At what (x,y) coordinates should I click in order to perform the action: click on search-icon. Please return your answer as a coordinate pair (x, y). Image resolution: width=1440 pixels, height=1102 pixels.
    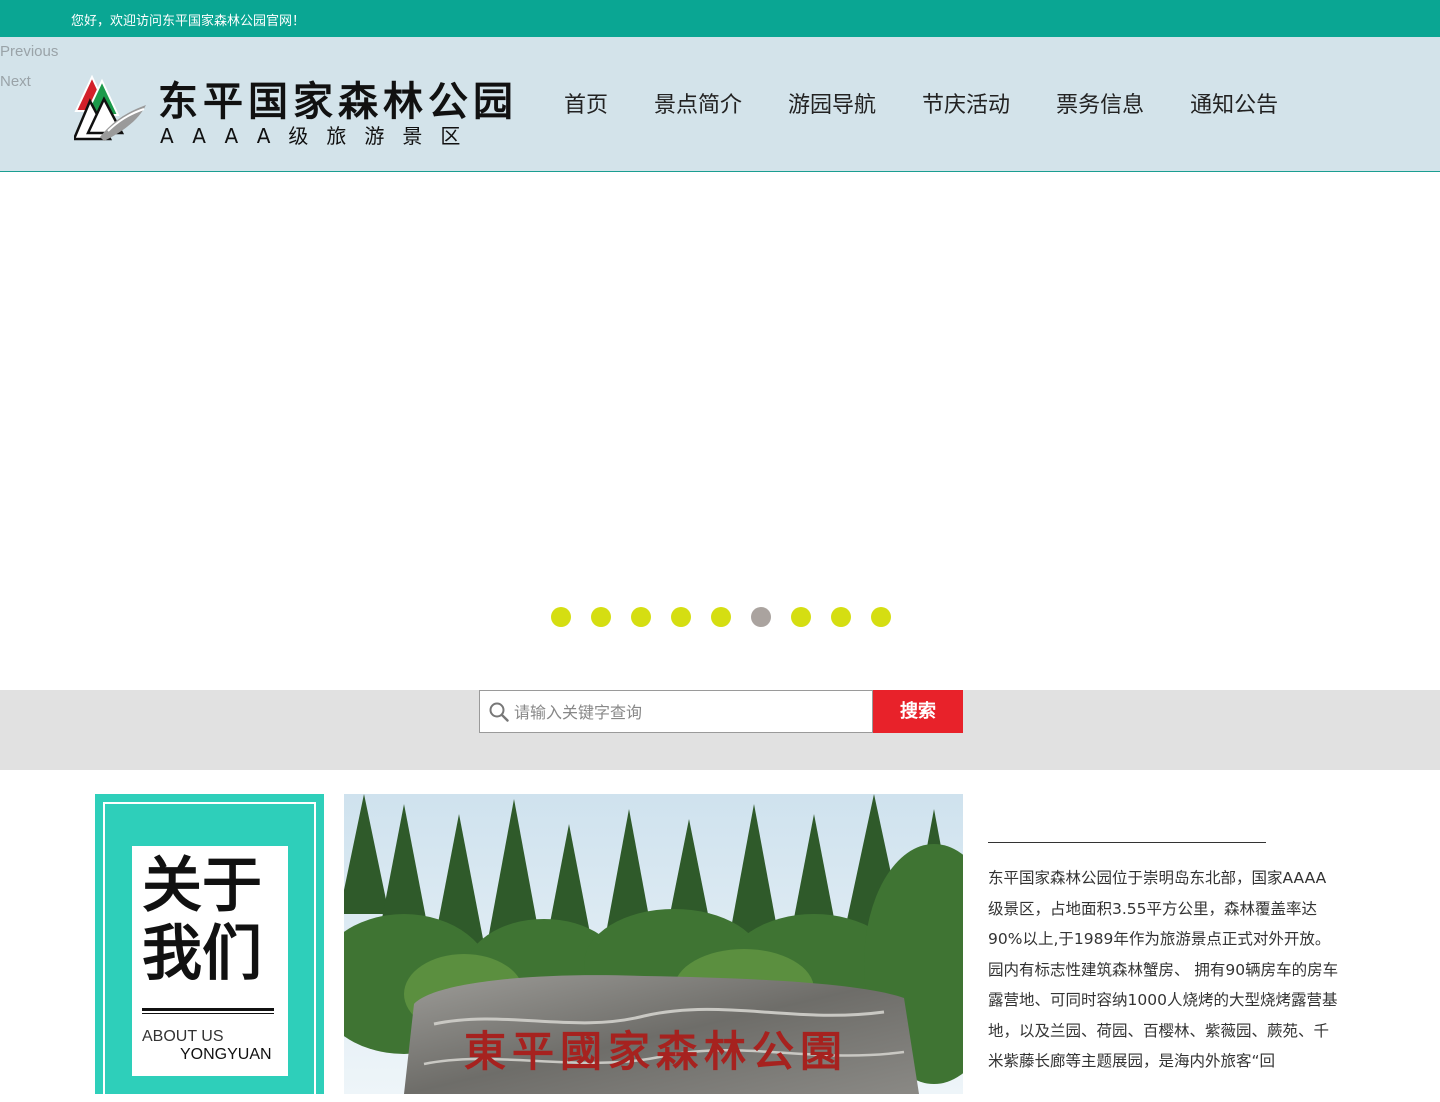
    Looking at the image, I should click on (499, 712).